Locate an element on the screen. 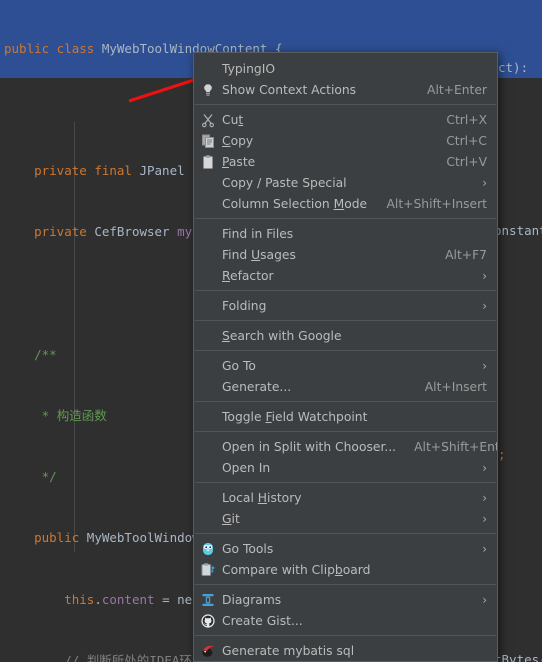  menu-item-show-context-actions: Show Context Actions Alt+Enter is located at coordinates (345, 89).